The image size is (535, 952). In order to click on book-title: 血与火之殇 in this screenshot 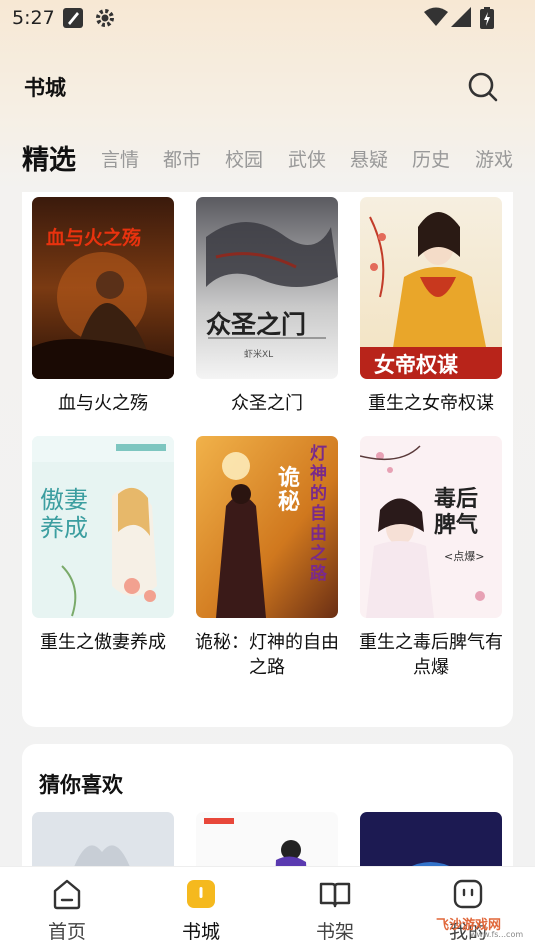, I will do `click(103, 403)`.